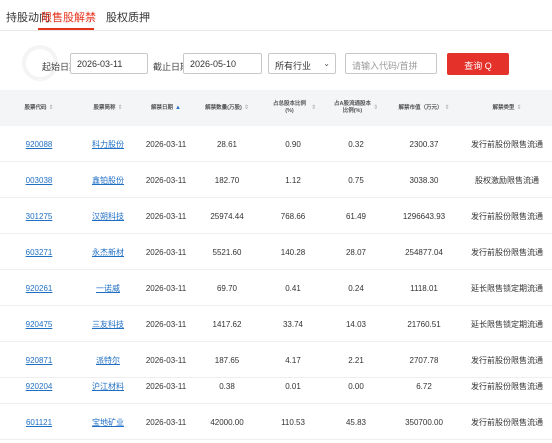 Image resolution: width=552 pixels, height=443 pixels. I want to click on chevron-down-icon: ⌄, so click(326, 63).